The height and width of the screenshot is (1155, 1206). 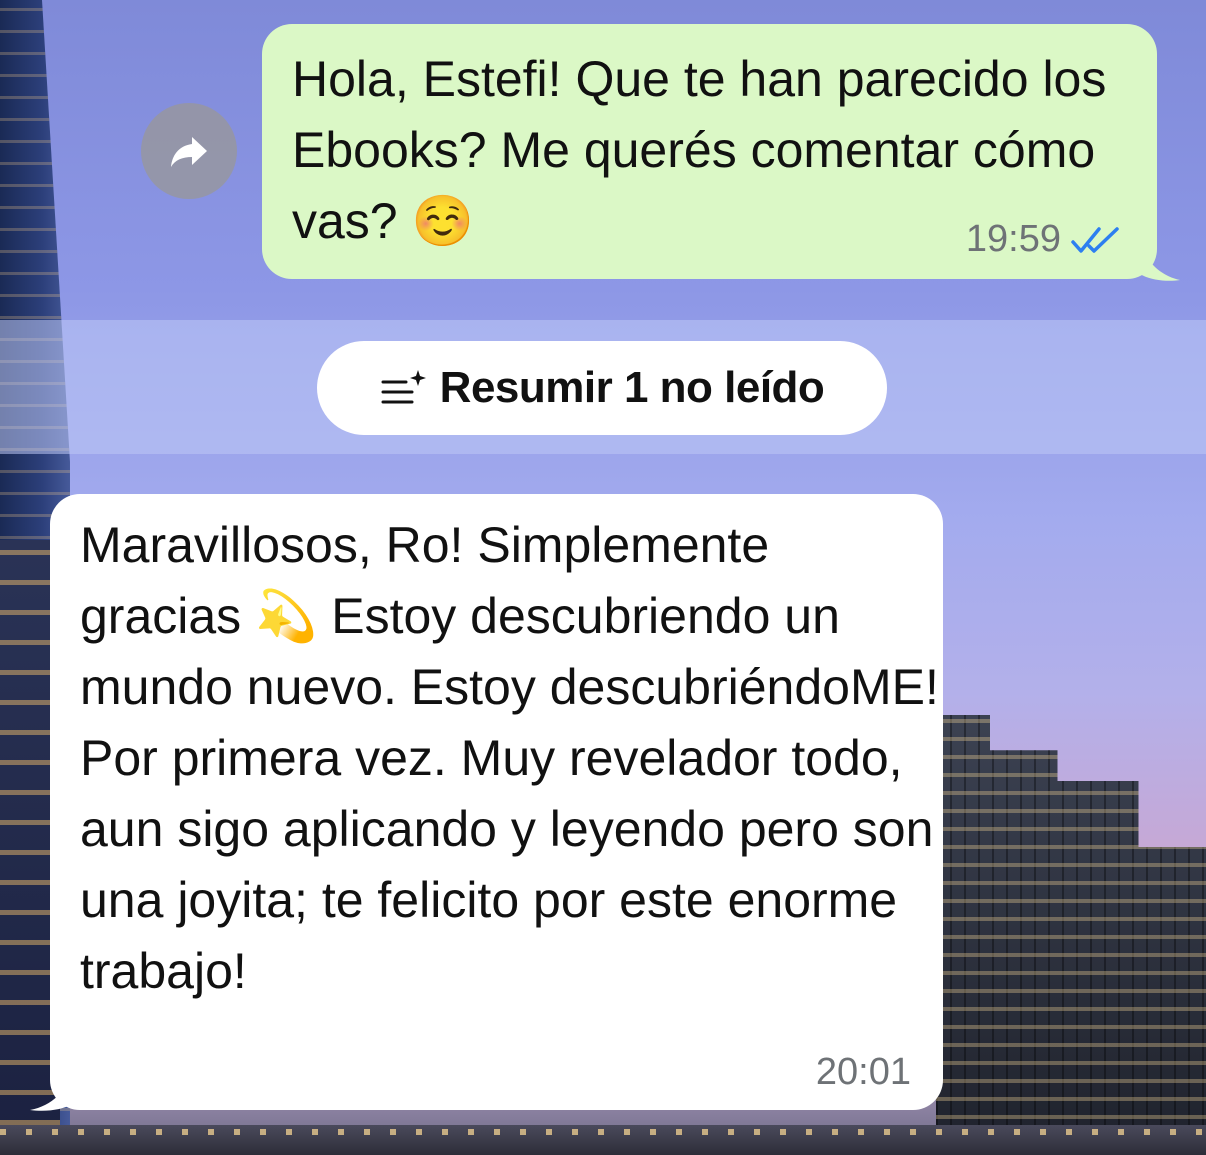 I want to click on outgoing-bubble-tail, so click(x=1160, y=260).